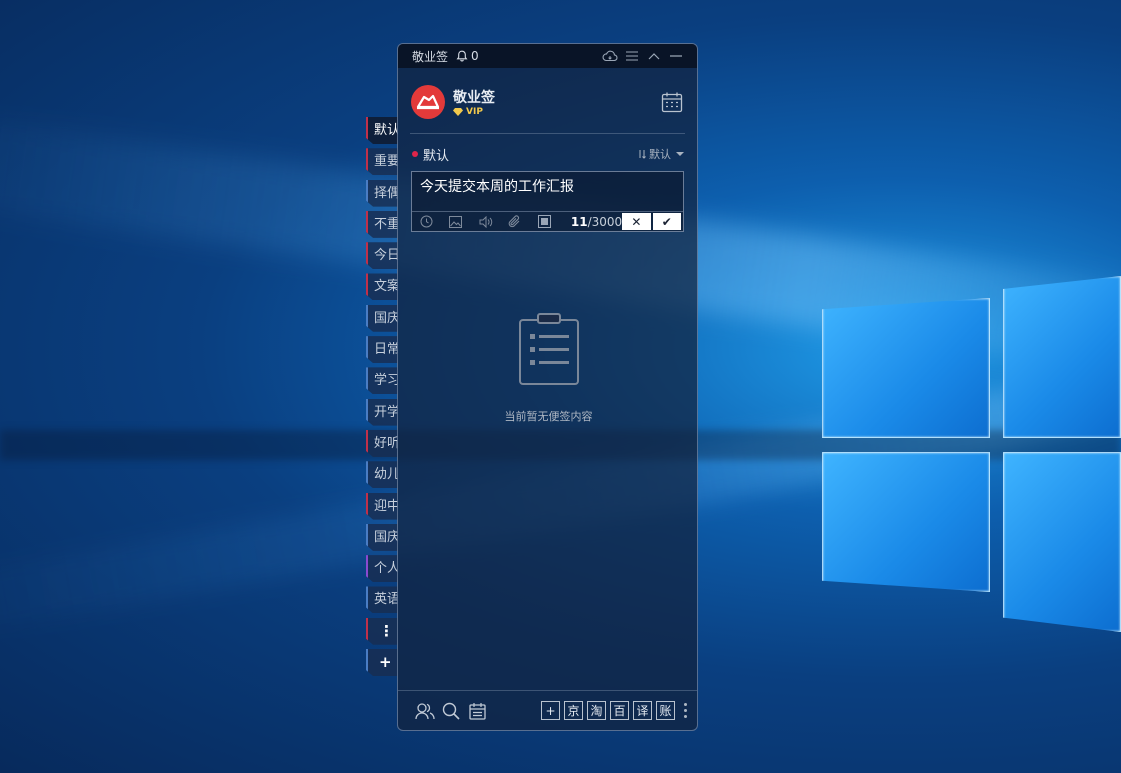 This screenshot has height=773, width=1121. Describe the element at coordinates (462, 56) in the screenshot. I see `bell-icon` at that location.